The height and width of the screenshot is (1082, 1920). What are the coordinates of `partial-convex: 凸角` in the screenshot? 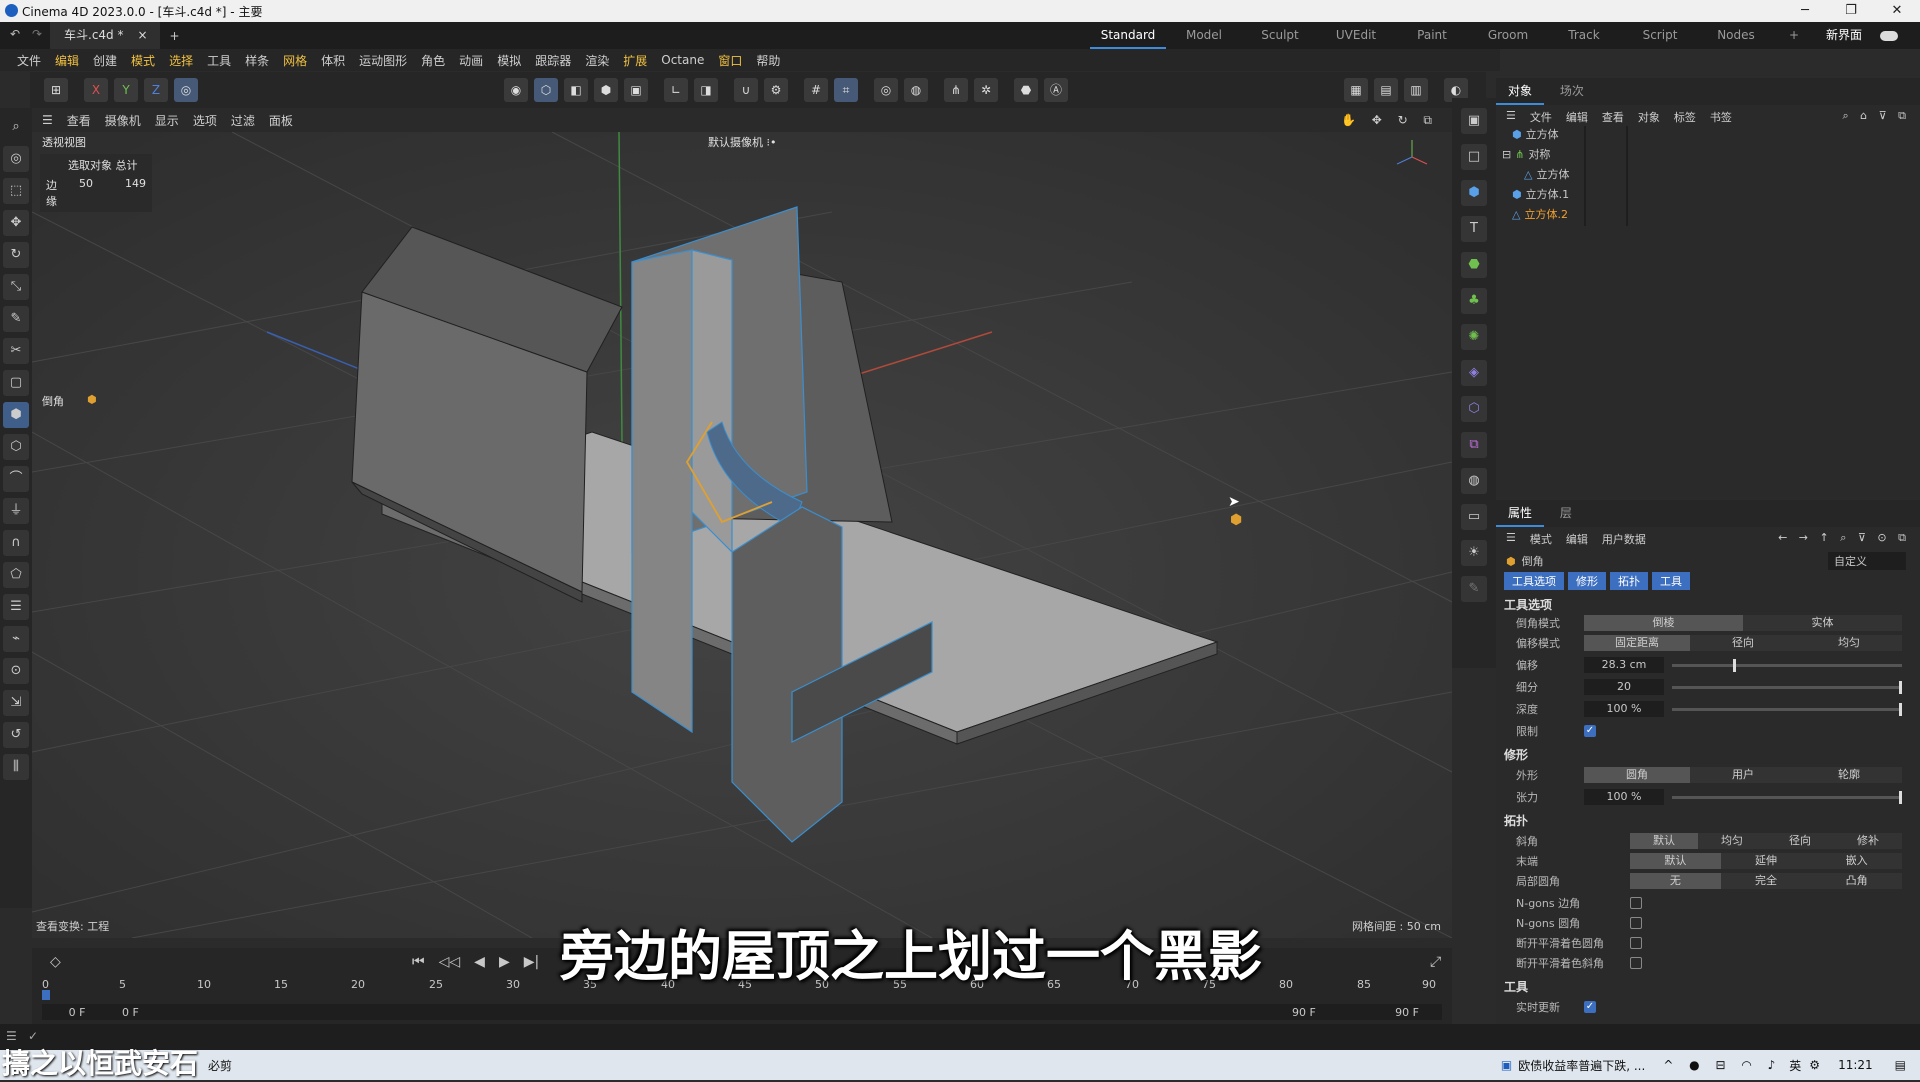 It's located at (1856, 881).